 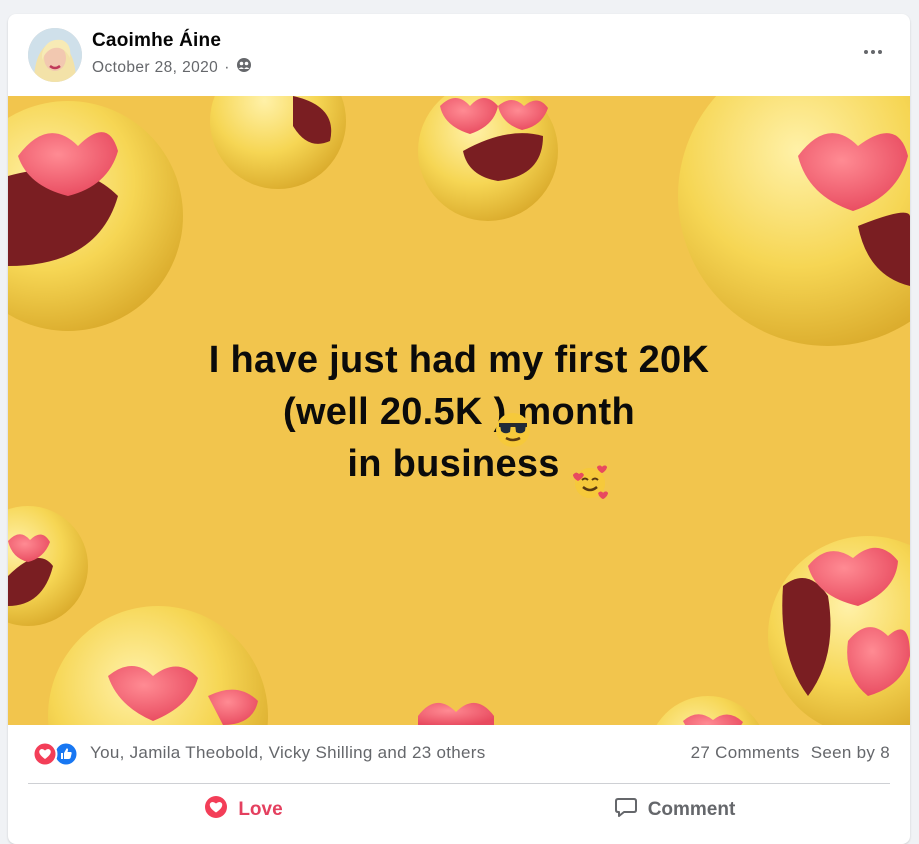 I want to click on love-button-label: Love, so click(x=260, y=809).